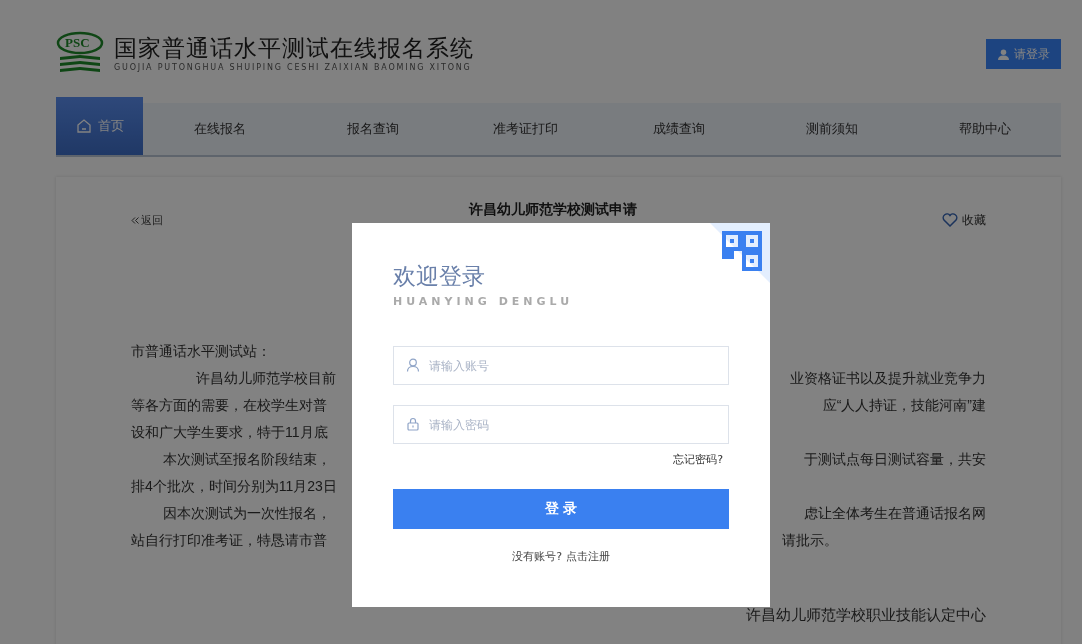 This screenshot has width=1082, height=644. Describe the element at coordinates (229, 432) in the screenshot. I see `letter-text: 设和广大学生要求，特于11月底` at that location.